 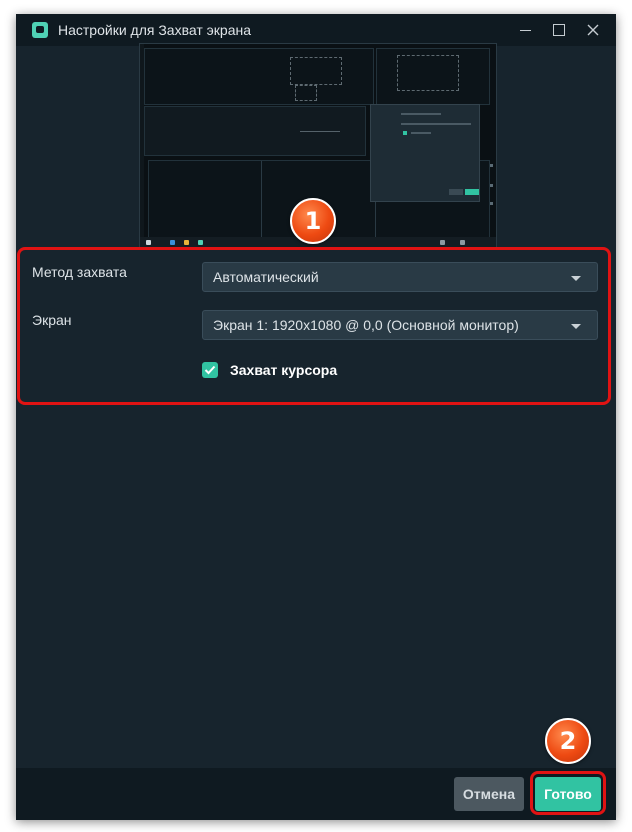 What do you see at coordinates (313, 221) in the screenshot?
I see `step-badge-1: 1` at bounding box center [313, 221].